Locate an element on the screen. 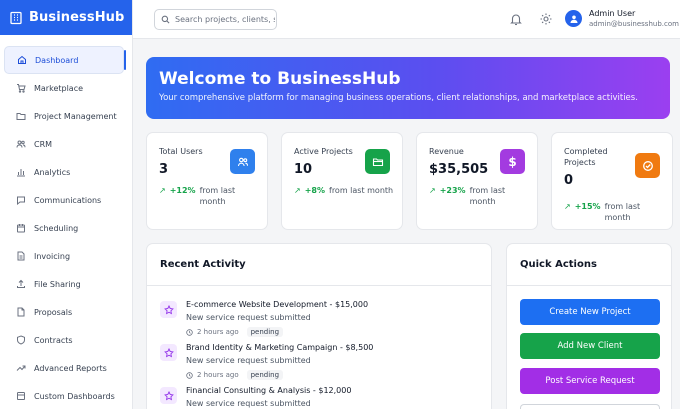 The image size is (680, 409). sidebar-item-contracts: Contracts is located at coordinates (65, 340).